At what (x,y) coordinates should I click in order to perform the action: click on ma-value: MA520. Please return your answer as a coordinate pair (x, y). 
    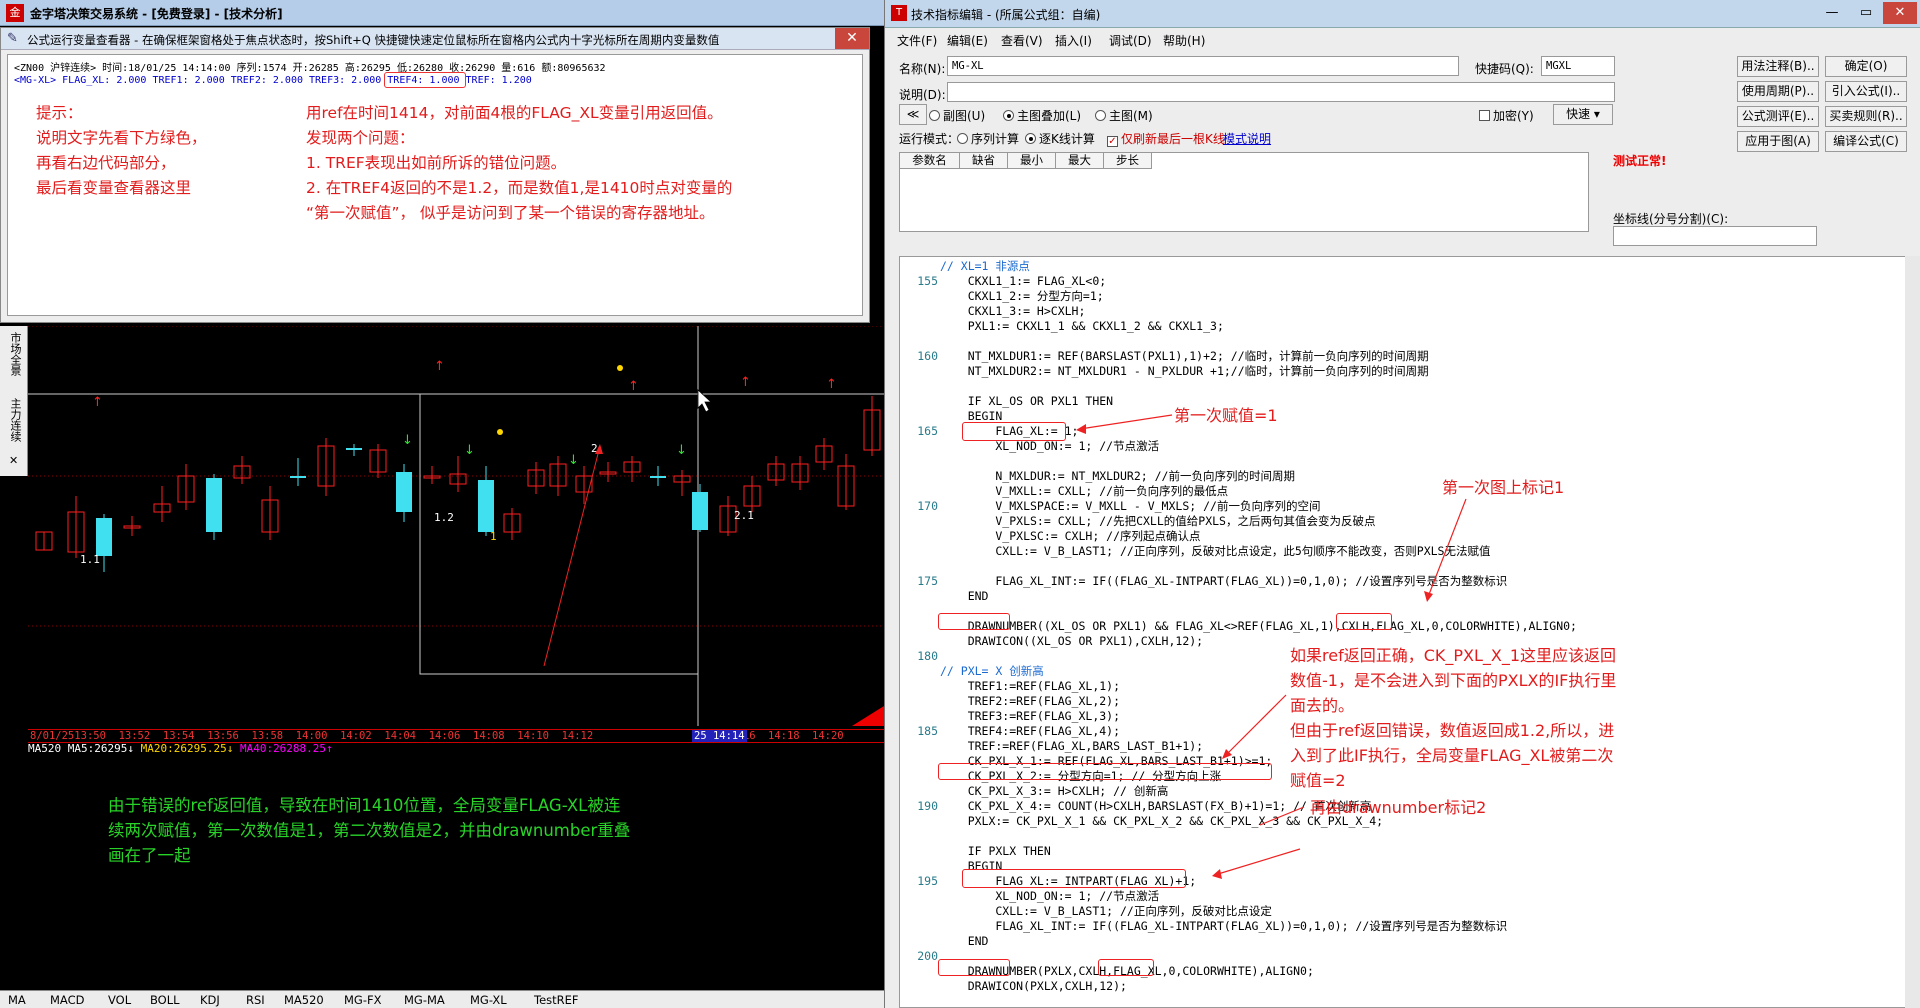
    Looking at the image, I should click on (45, 748).